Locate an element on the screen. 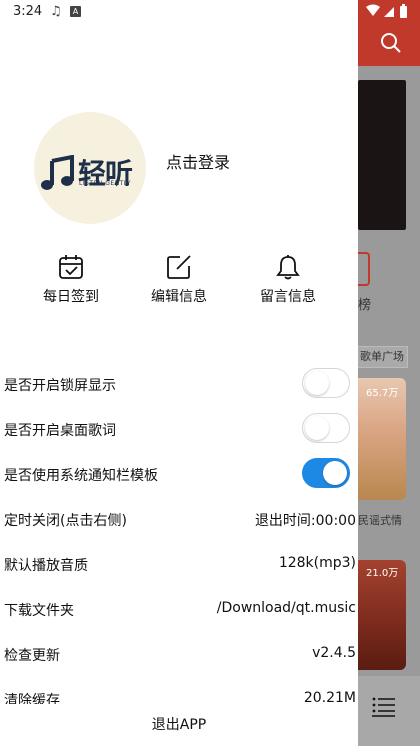 Image resolution: width=420 pixels, height=746 pixels. background-rank-icon is located at coordinates (363, 269).